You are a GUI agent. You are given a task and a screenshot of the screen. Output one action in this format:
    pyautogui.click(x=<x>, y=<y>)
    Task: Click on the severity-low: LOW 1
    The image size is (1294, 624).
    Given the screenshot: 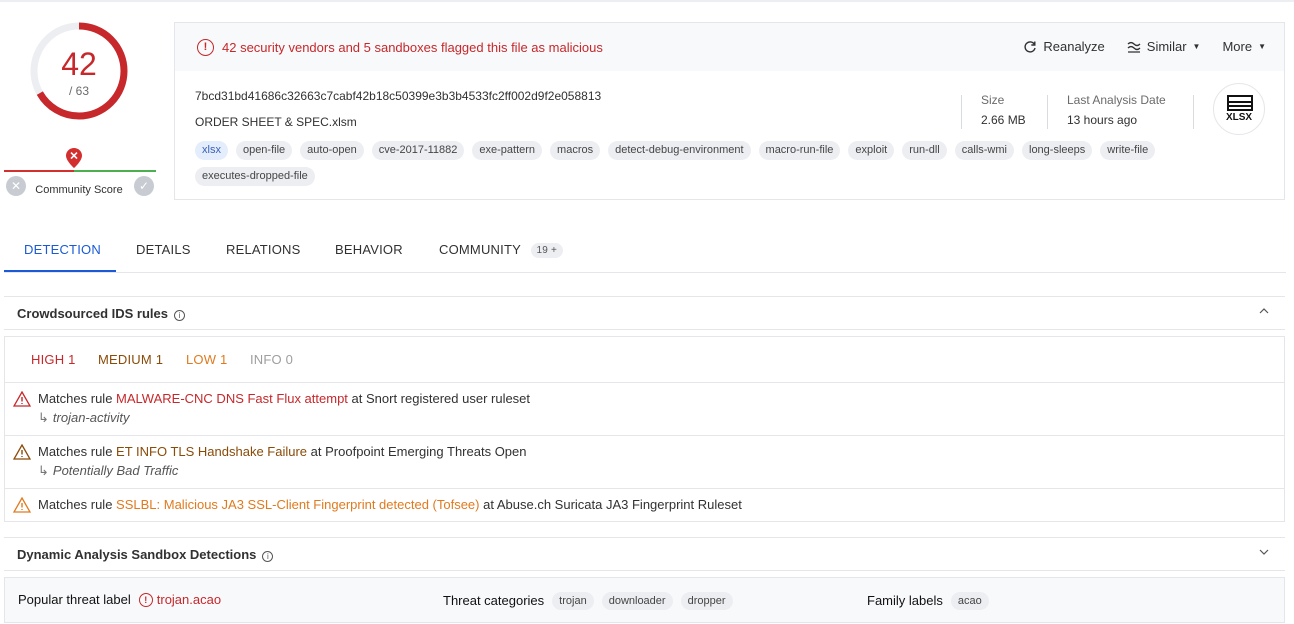 What is the action you would take?
    pyautogui.click(x=206, y=359)
    